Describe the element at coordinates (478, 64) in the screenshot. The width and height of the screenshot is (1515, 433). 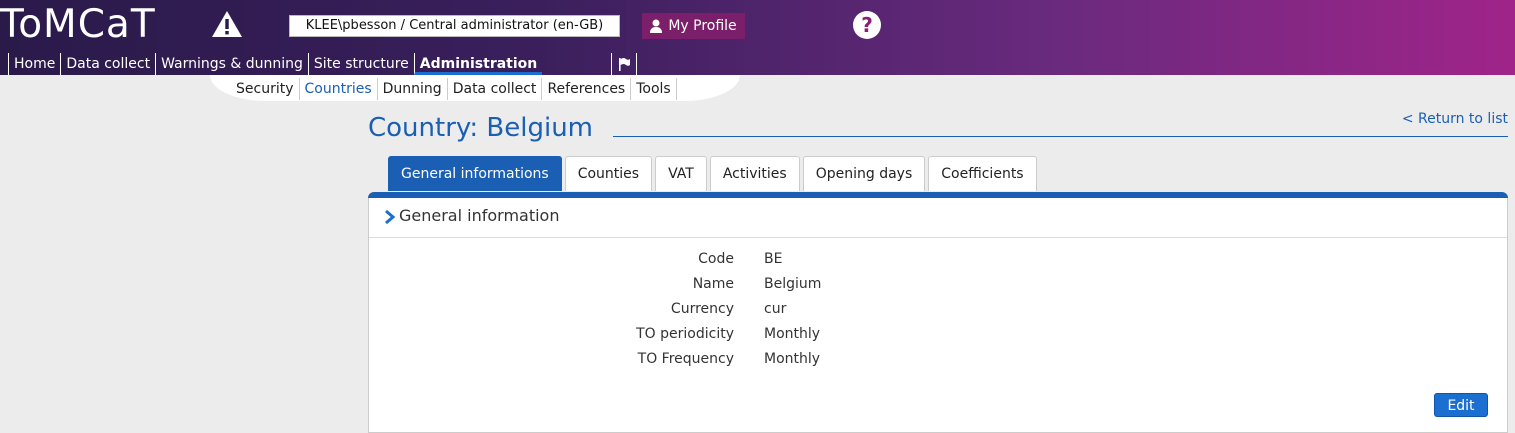
I see `nav-item-administration: Administration` at that location.